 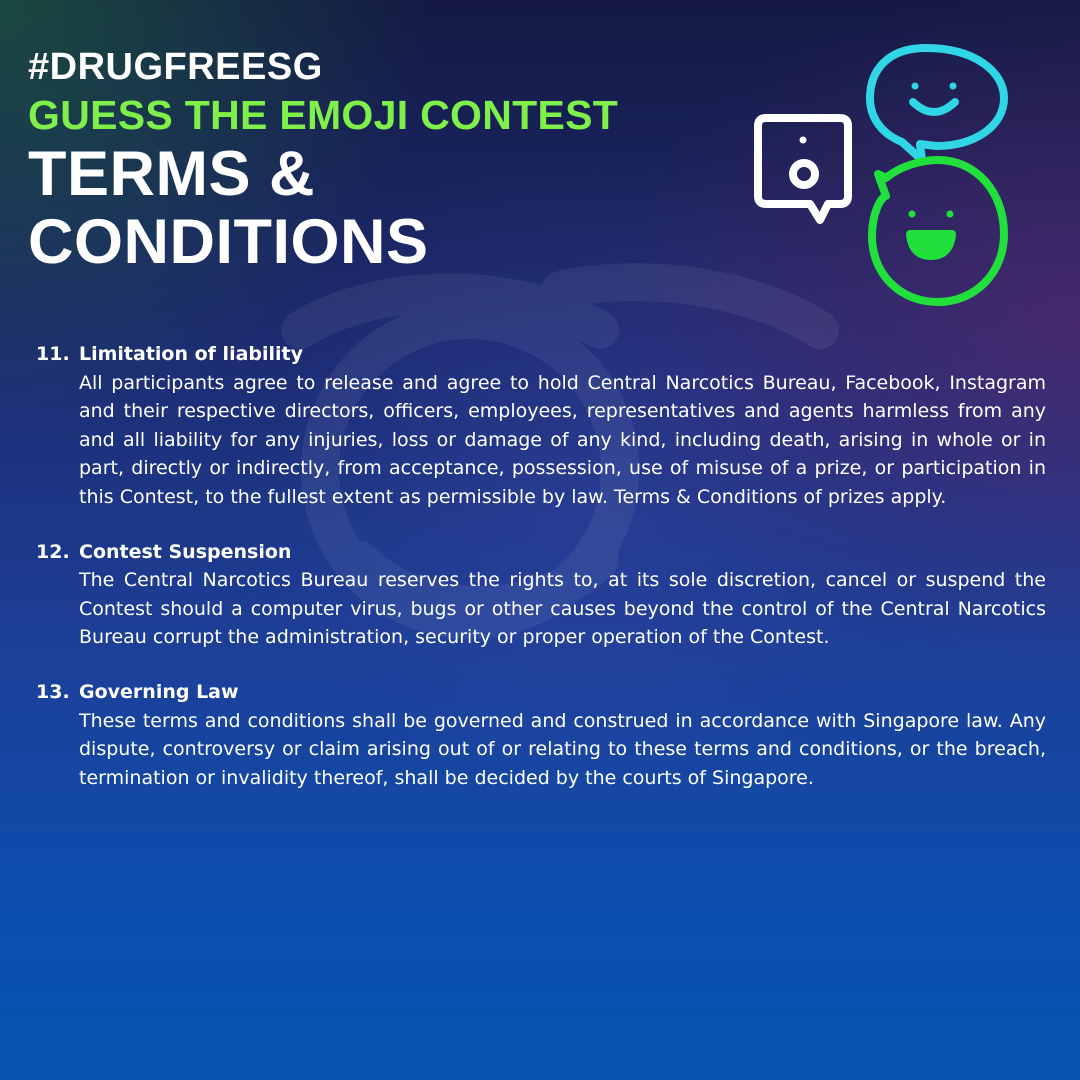 I want to click on term-heading: Limitation of liability, so click(x=191, y=354).